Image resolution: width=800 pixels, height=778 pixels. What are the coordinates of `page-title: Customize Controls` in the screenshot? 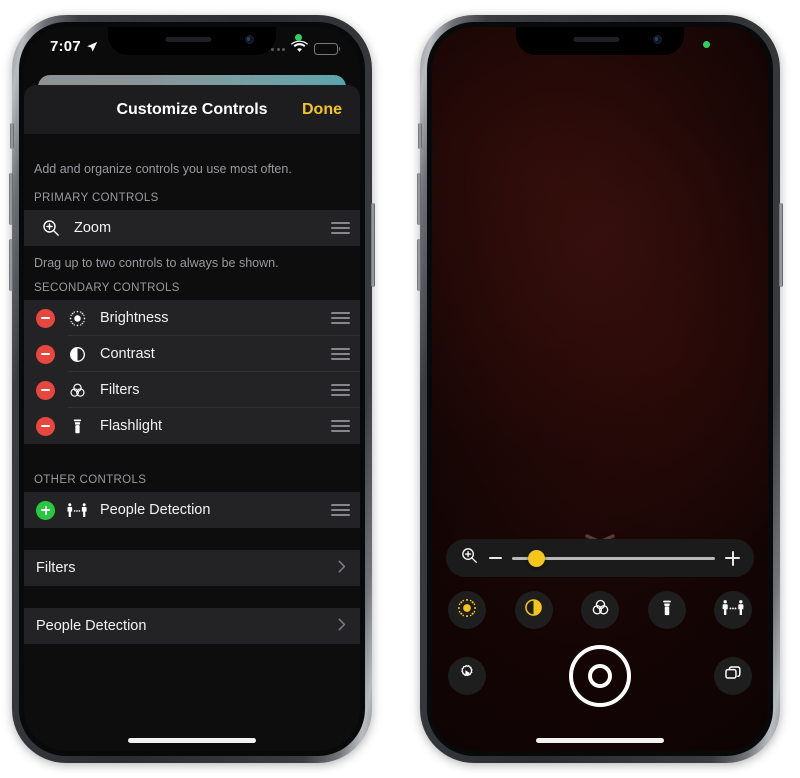 It's located at (192, 109).